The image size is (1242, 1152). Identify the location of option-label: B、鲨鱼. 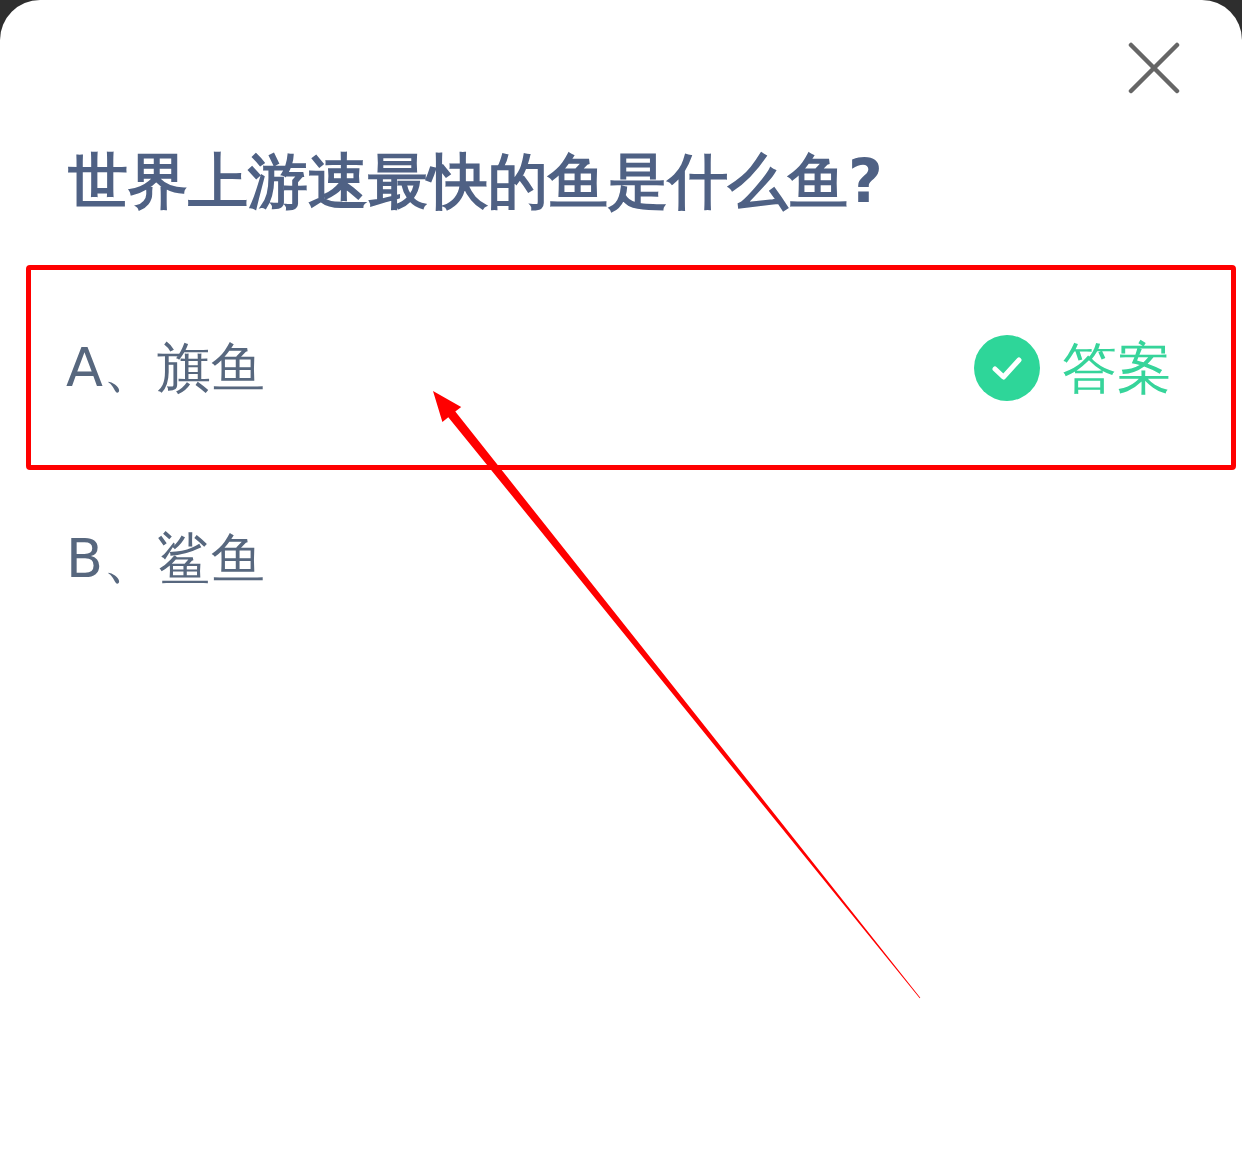
(166, 558).